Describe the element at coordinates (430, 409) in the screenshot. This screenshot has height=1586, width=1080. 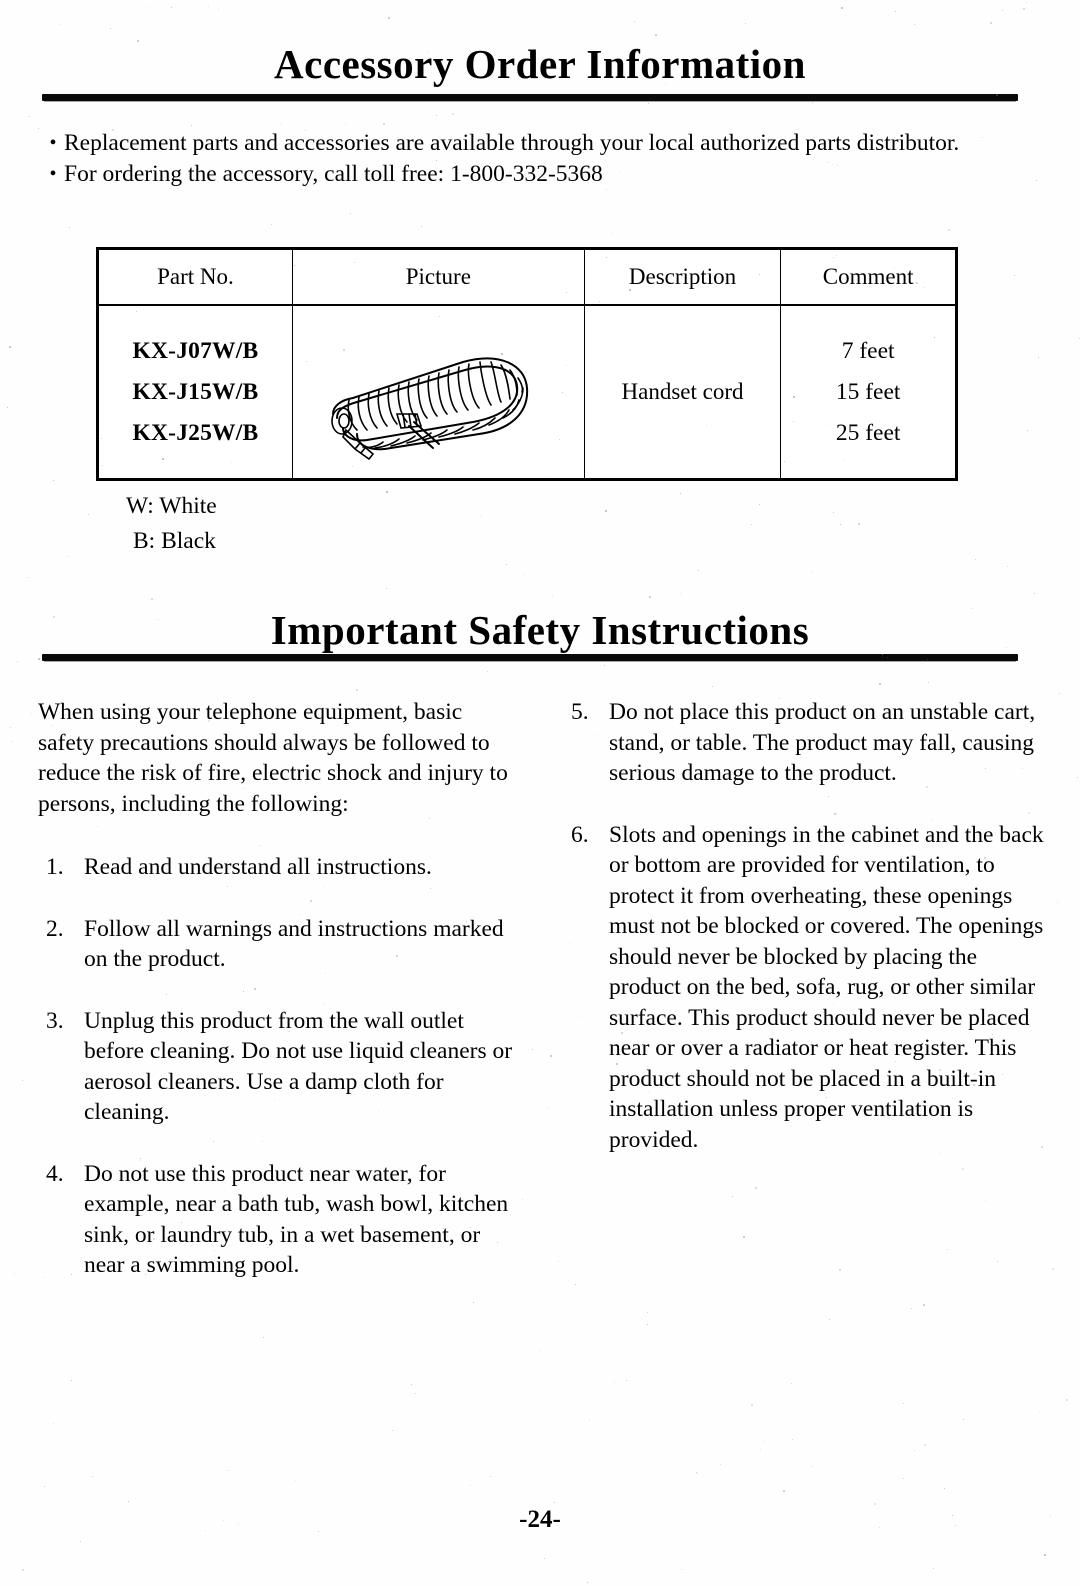
I see `handset-cord-illustration` at that location.